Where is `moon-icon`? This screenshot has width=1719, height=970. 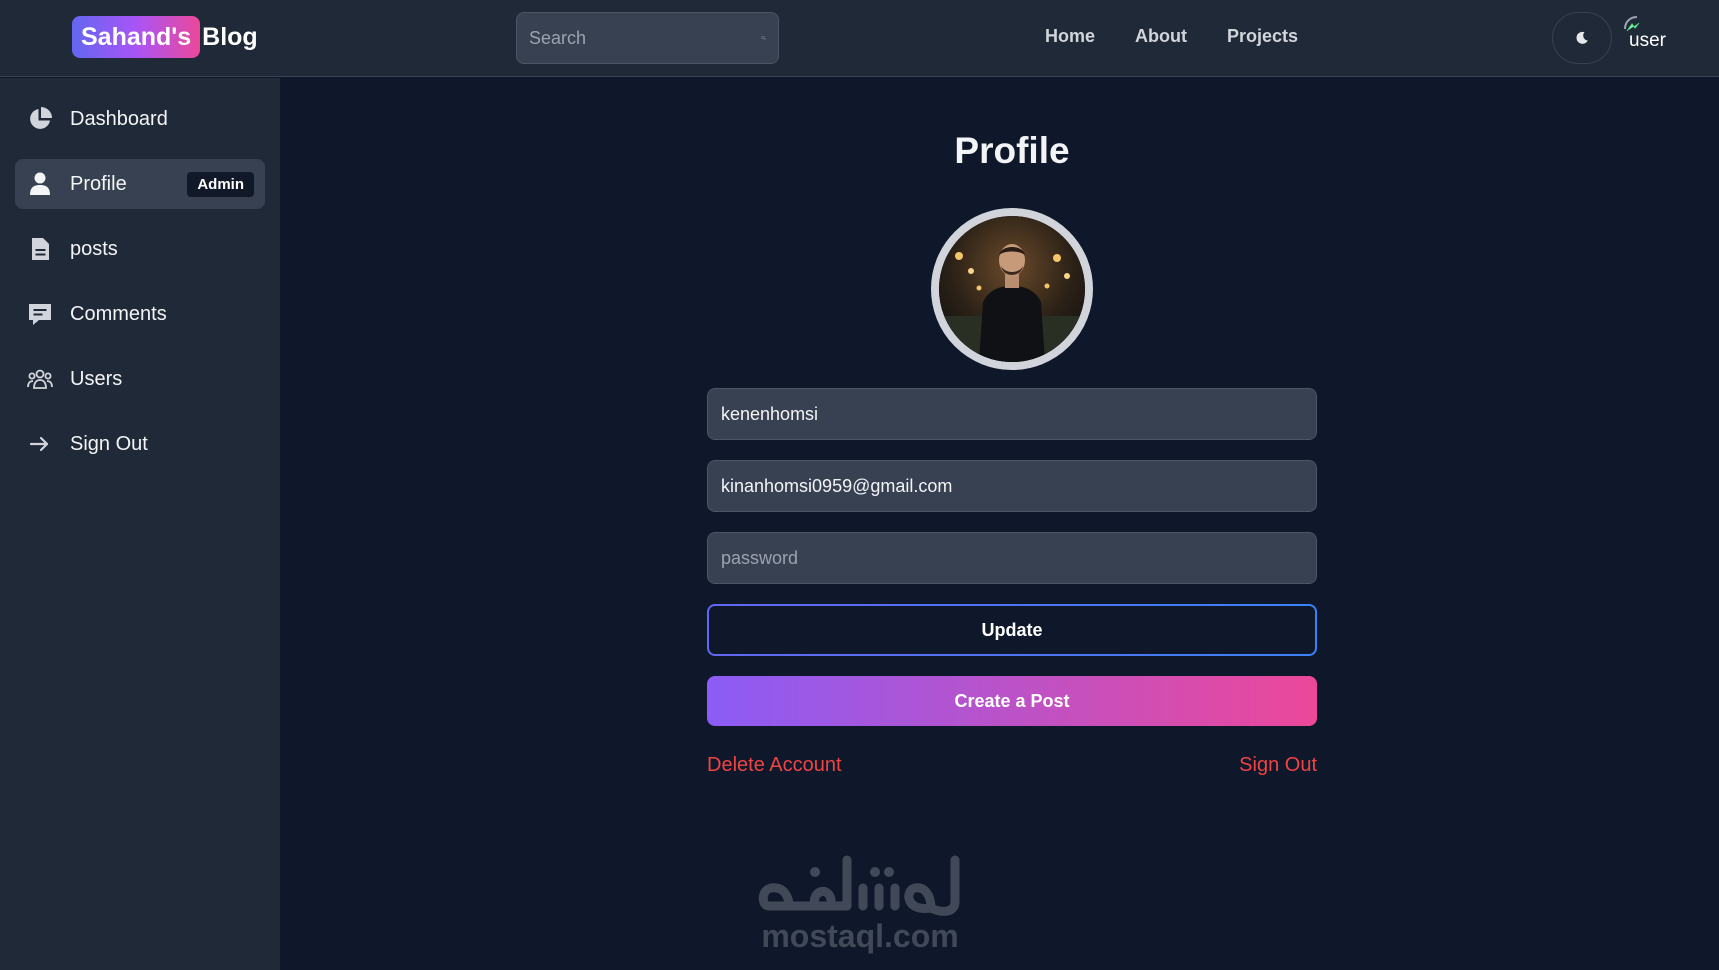
moon-icon is located at coordinates (1582, 37).